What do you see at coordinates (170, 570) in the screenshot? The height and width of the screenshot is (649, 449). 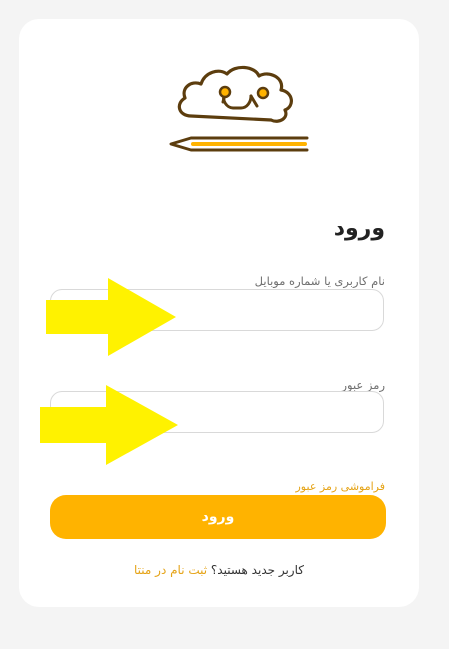 I see `signup-link: ثبت نام در منتا` at bounding box center [170, 570].